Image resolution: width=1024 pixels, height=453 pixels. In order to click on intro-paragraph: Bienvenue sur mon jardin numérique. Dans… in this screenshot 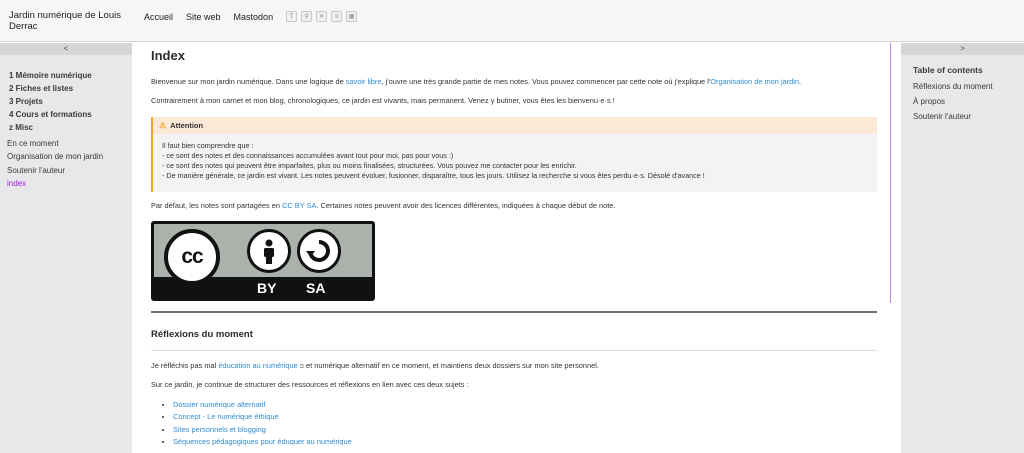, I will do `click(476, 81)`.